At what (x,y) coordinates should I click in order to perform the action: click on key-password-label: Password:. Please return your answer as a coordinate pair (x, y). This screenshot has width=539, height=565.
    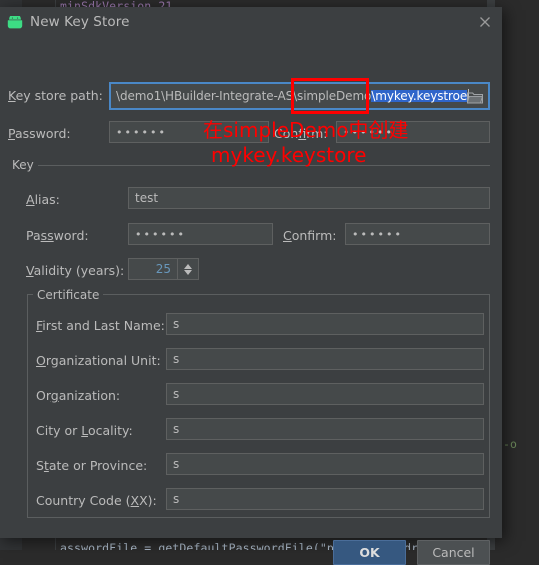
    Looking at the image, I should click on (57, 235).